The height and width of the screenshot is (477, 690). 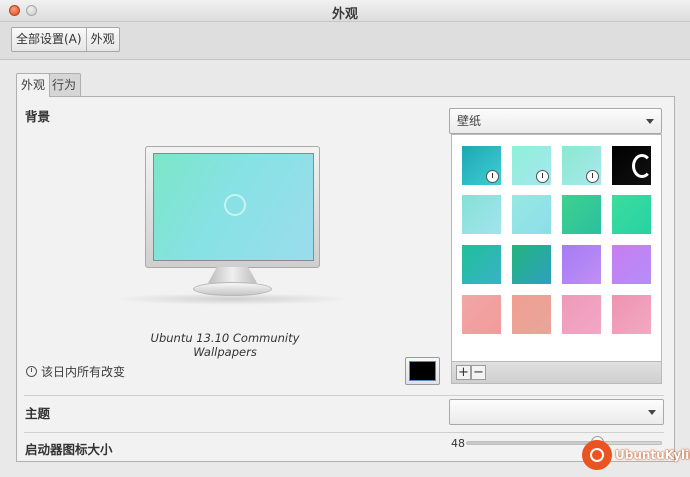 I want to click on launcher-icon-size-label: 启动器图标大小, so click(x=69, y=449).